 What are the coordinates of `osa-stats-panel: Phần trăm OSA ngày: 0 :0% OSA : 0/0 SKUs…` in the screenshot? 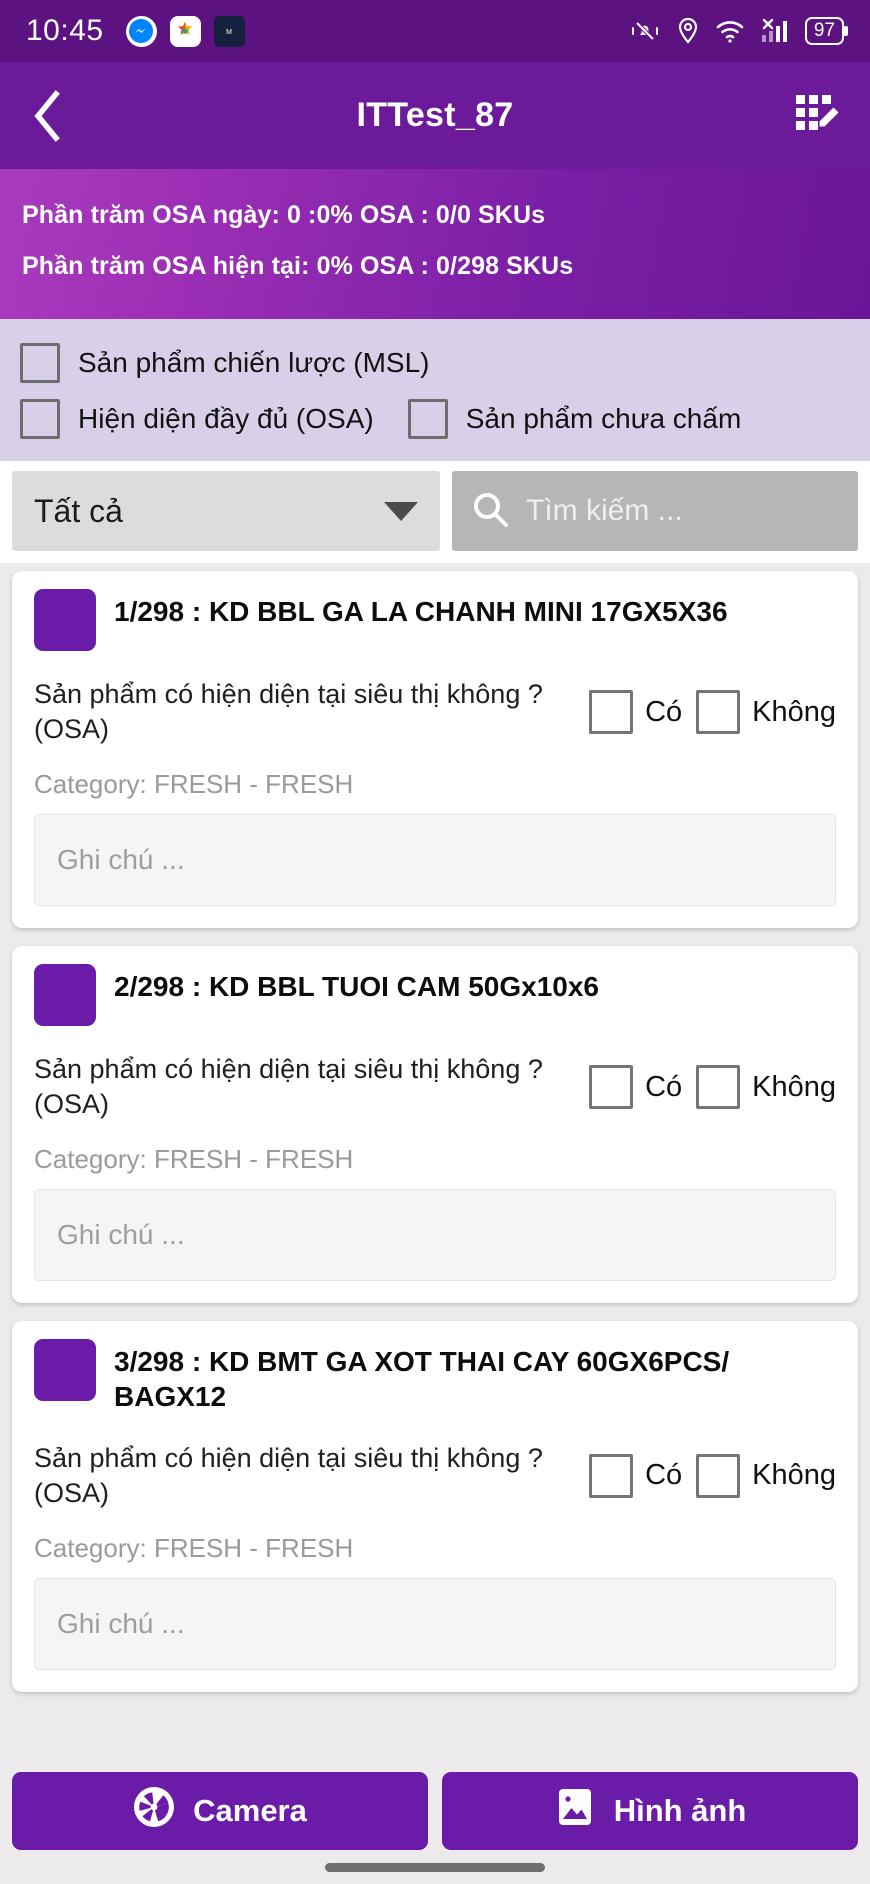 It's located at (435, 244).